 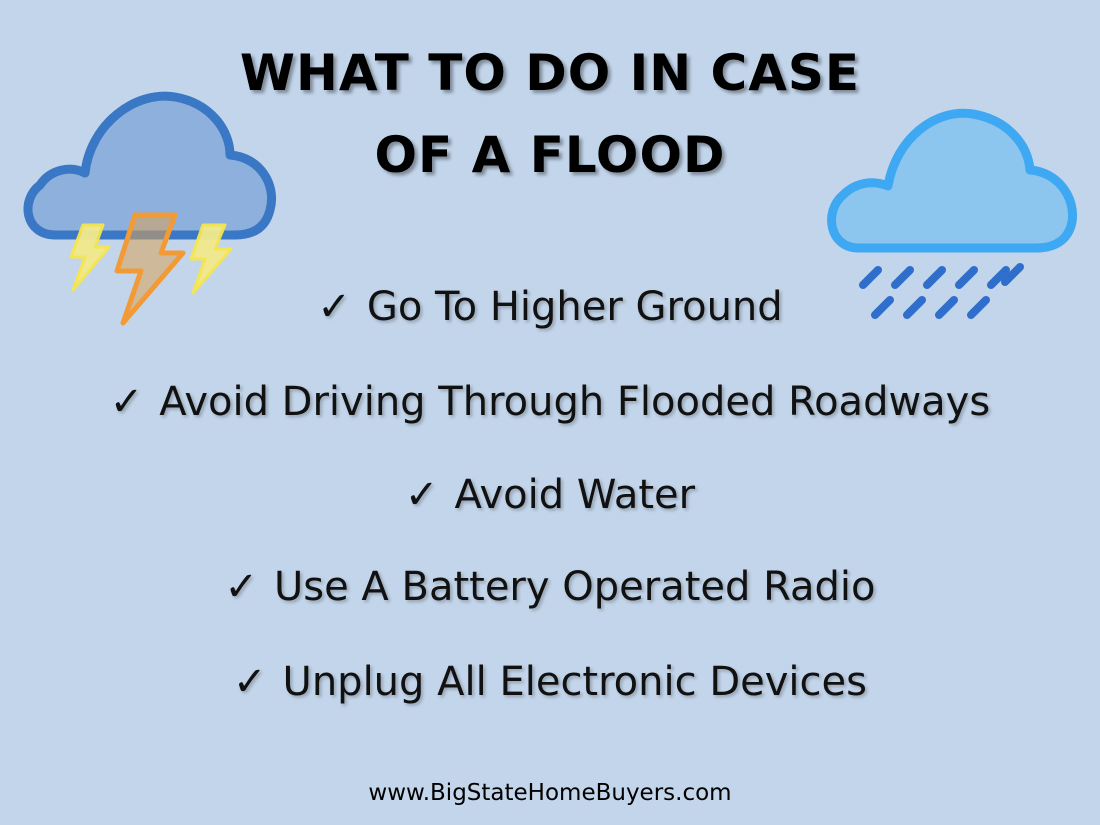 I want to click on list-item: ✓ Avoid Water, so click(x=550, y=495).